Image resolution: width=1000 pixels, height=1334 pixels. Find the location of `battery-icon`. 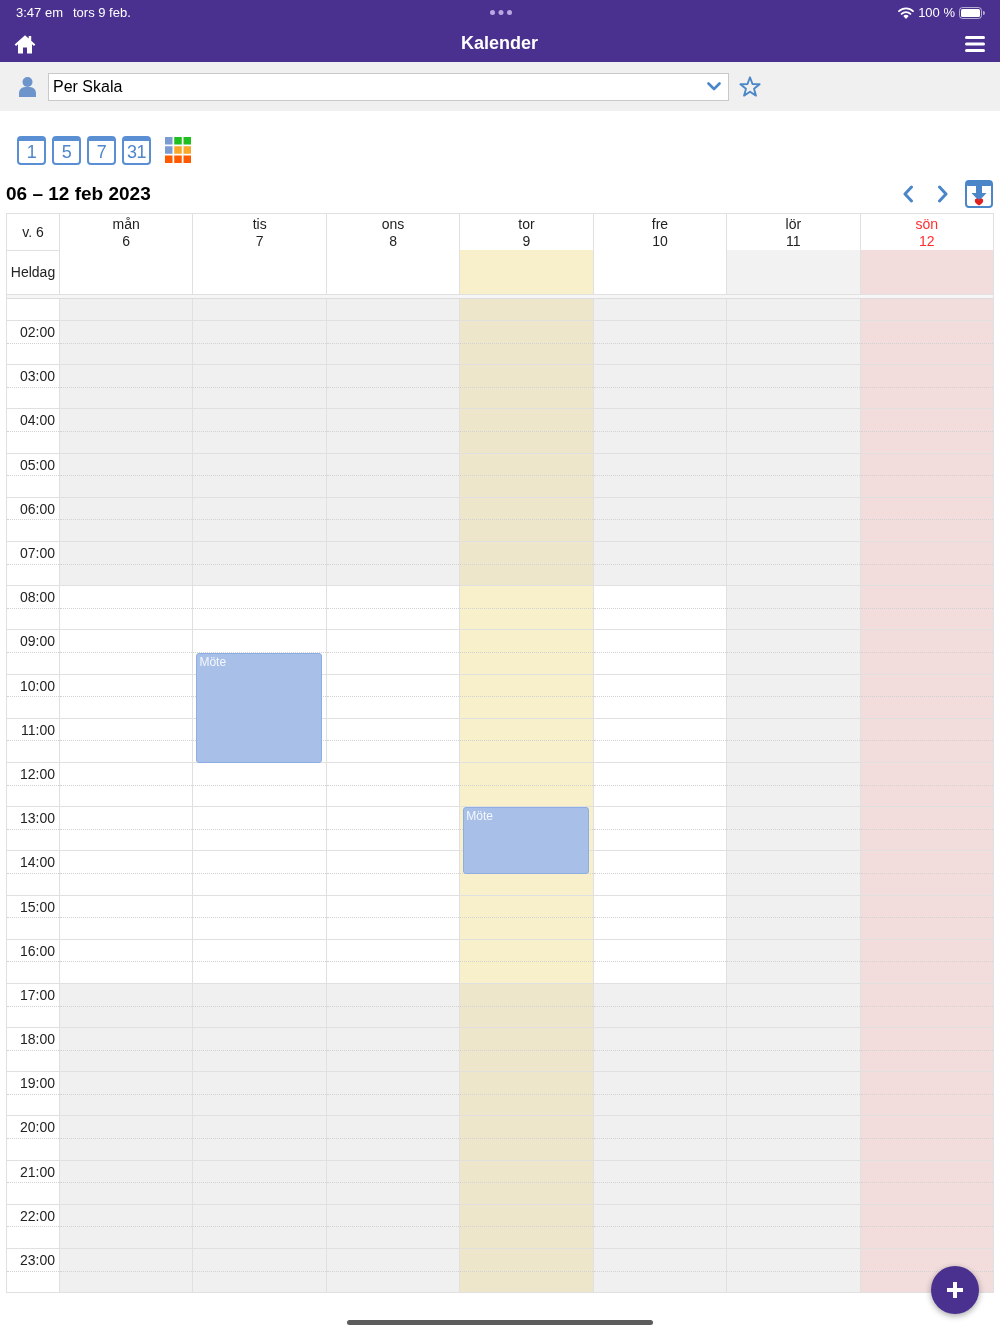

battery-icon is located at coordinates (972, 12).